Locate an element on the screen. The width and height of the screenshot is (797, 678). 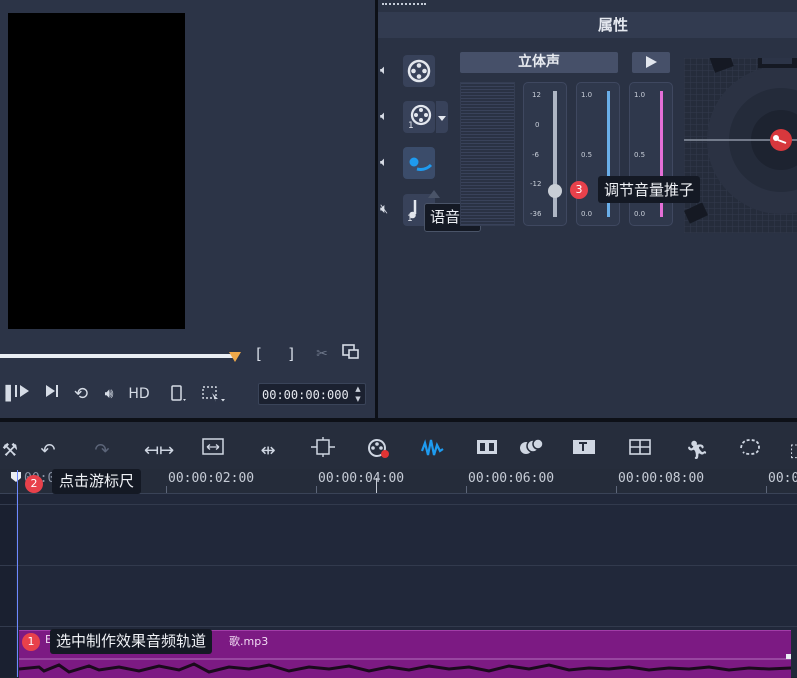
resize-select-icon is located at coordinates (214, 397).